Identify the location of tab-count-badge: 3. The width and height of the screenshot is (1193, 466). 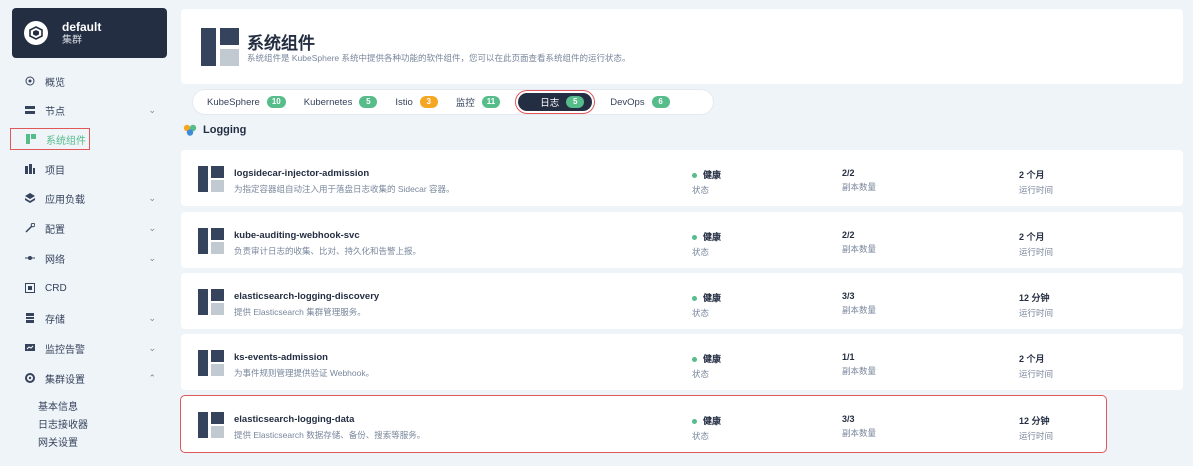
(428, 102).